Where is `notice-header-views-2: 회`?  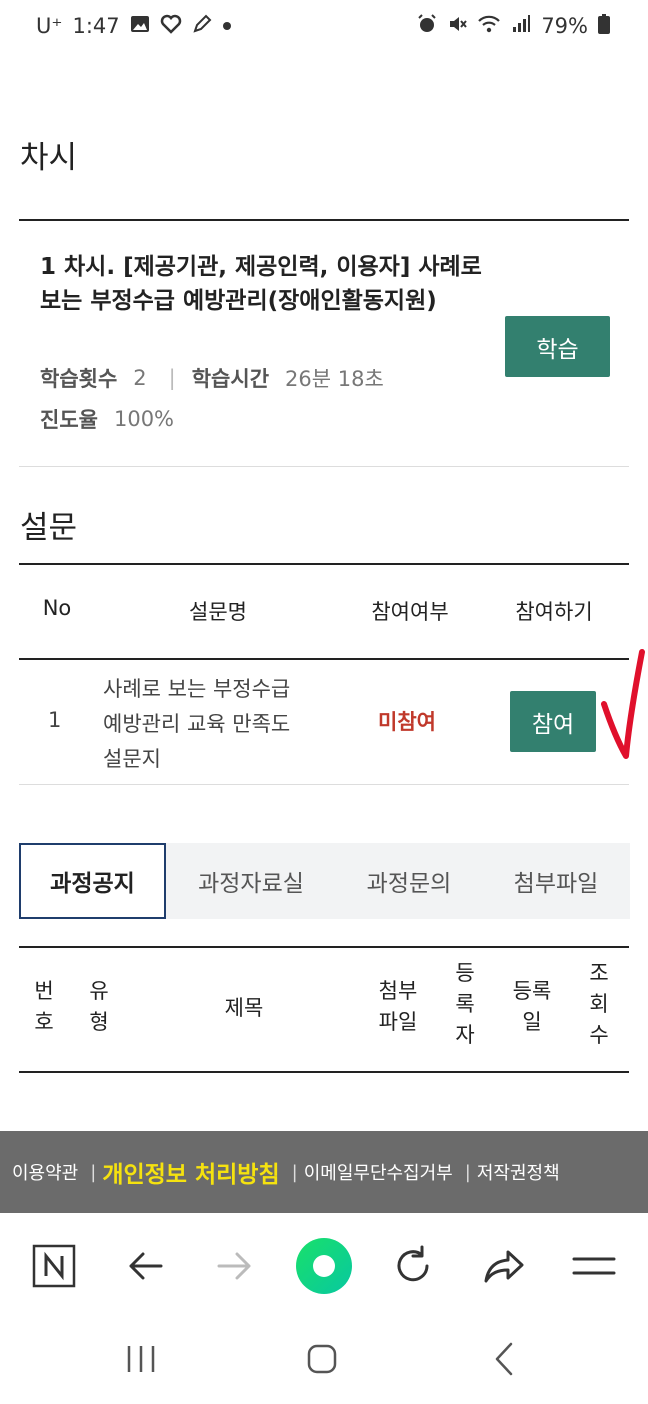 notice-header-views-2: 회 is located at coordinates (599, 1004).